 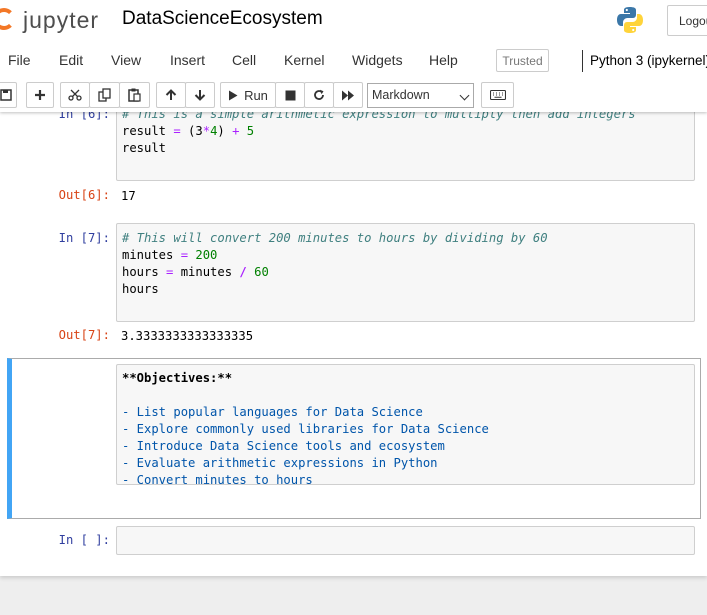 I want to click on chevron-down-icon, so click(x=464, y=95).